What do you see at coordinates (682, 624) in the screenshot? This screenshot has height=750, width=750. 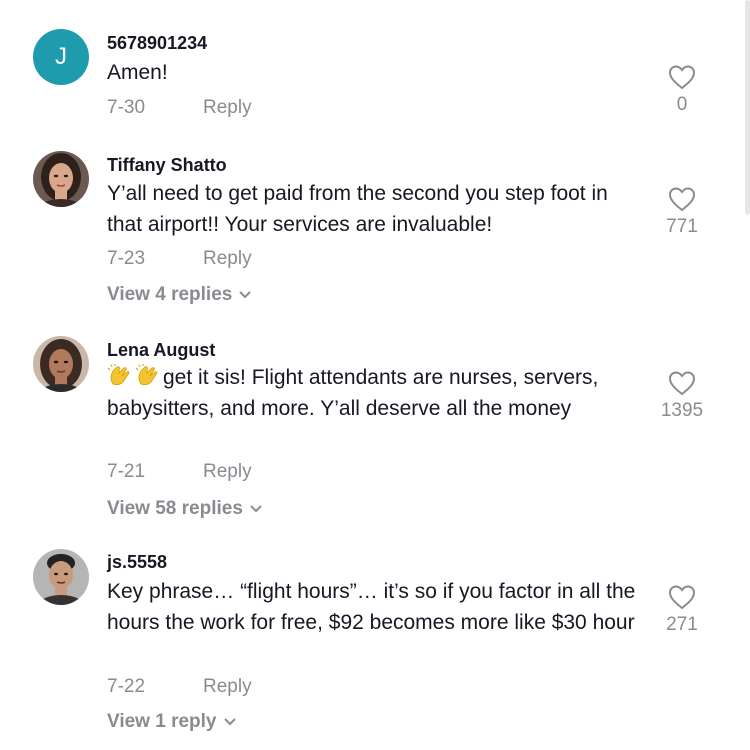 I see `like-count: 271` at bounding box center [682, 624].